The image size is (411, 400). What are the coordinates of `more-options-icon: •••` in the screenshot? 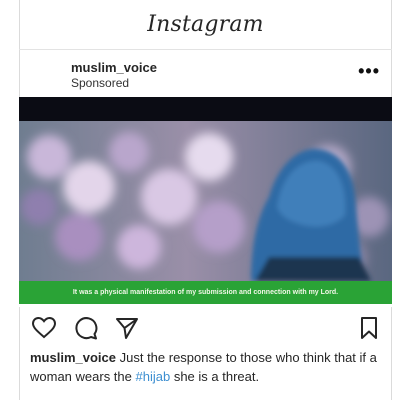 It's located at (369, 71).